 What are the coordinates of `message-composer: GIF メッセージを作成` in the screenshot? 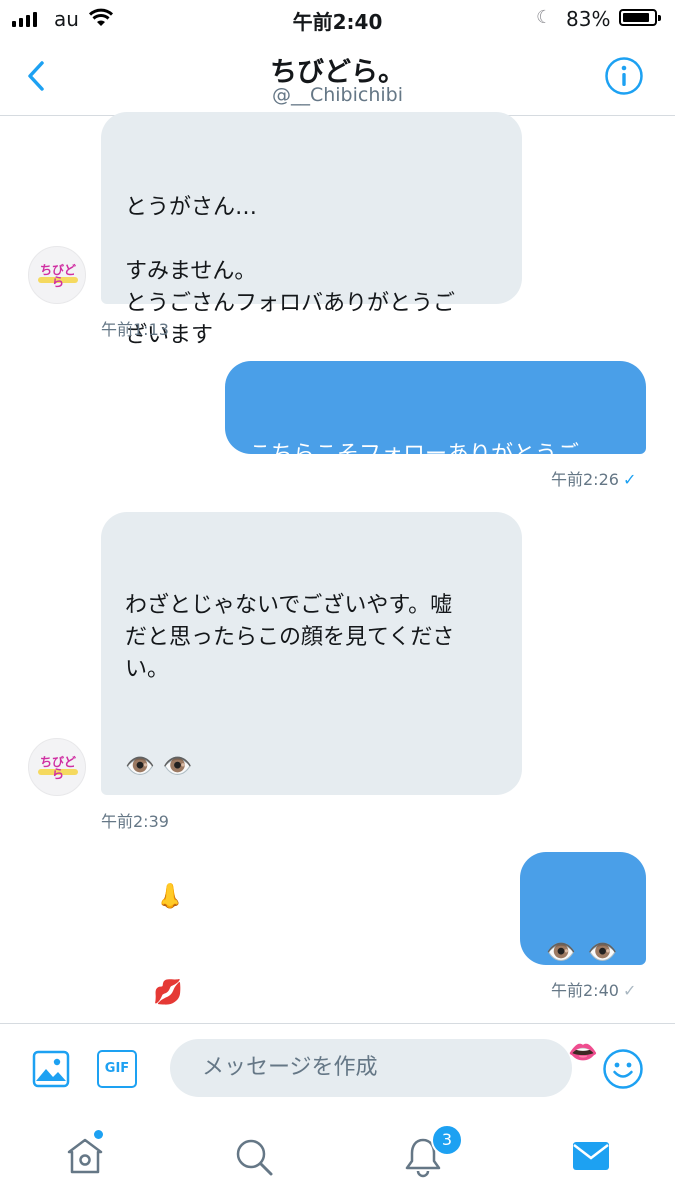 It's located at (337, 1068).